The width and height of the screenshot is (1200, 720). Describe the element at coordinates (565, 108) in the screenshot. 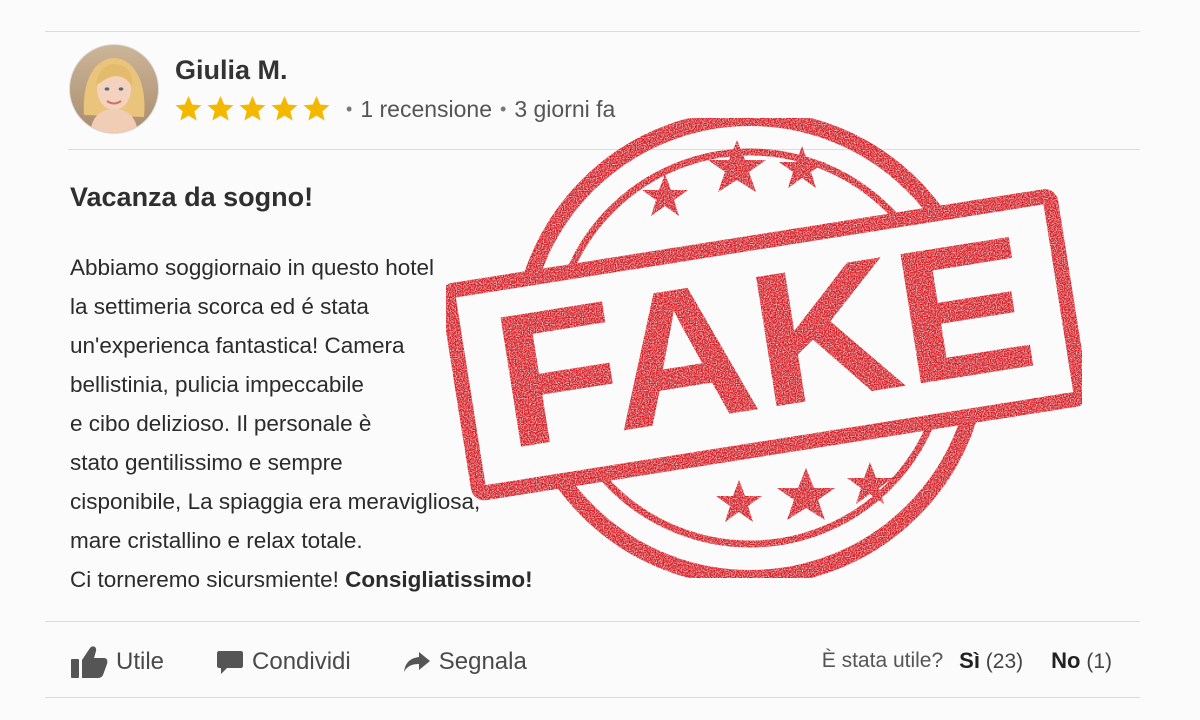

I see `review-date: 3 giorni fa` at that location.